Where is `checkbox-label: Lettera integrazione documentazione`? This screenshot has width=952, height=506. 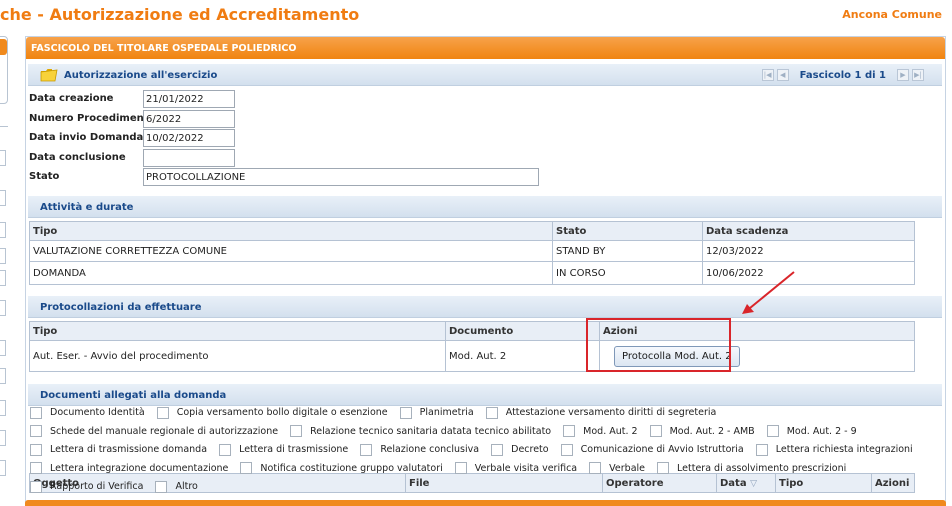
checkbox-label: Lettera integrazione documentazione is located at coordinates (139, 468).